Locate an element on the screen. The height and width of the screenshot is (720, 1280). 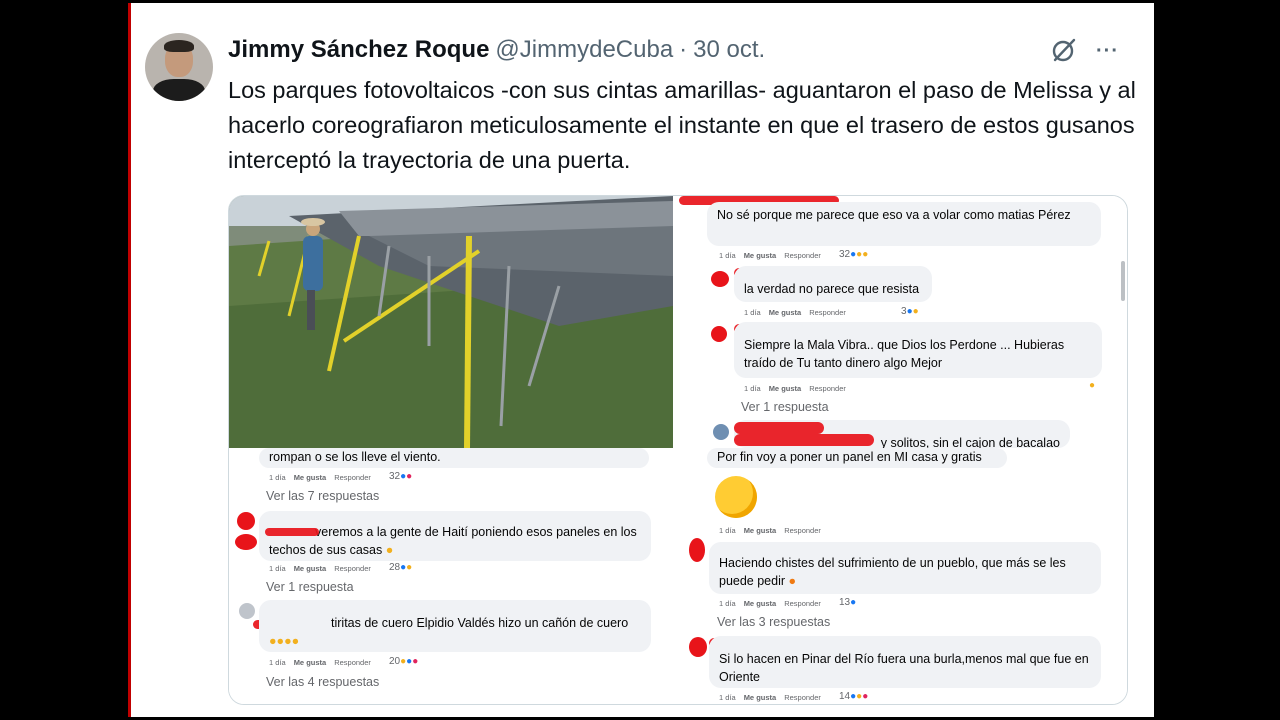
tweet-date: 30 oct. is located at coordinates (729, 50).